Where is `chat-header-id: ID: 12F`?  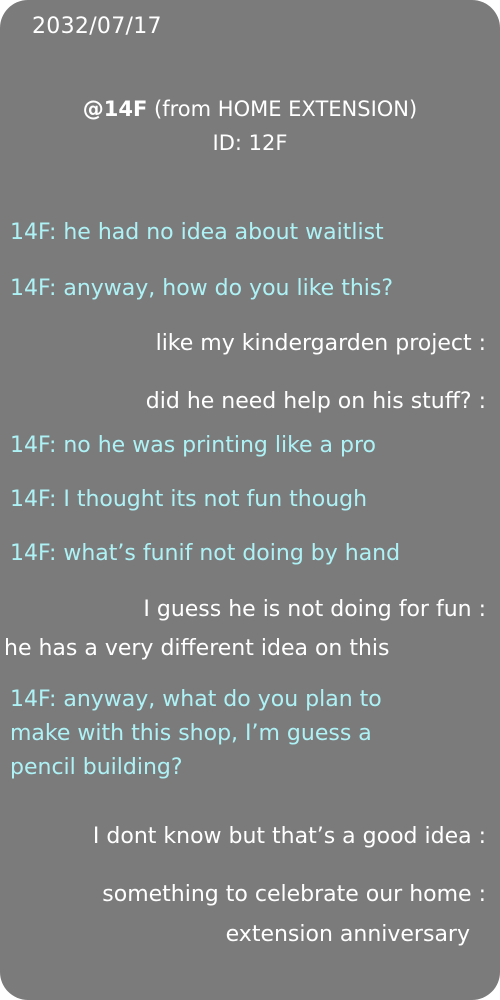
chat-header-id: ID: 12F is located at coordinates (250, 143).